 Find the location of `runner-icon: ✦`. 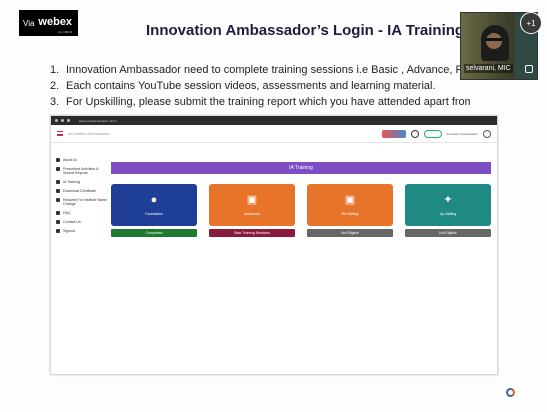

runner-icon: ✦ is located at coordinates (448, 200).